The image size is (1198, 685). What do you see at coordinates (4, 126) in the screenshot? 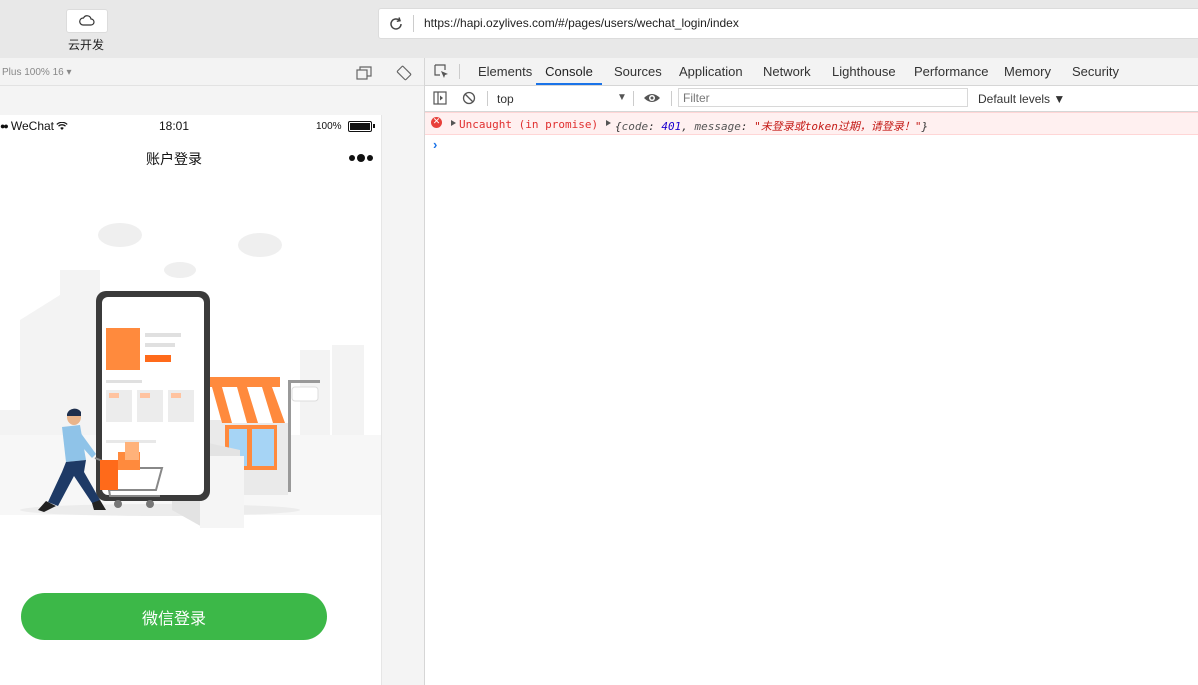
I see `signal-icon: ●●` at bounding box center [4, 126].